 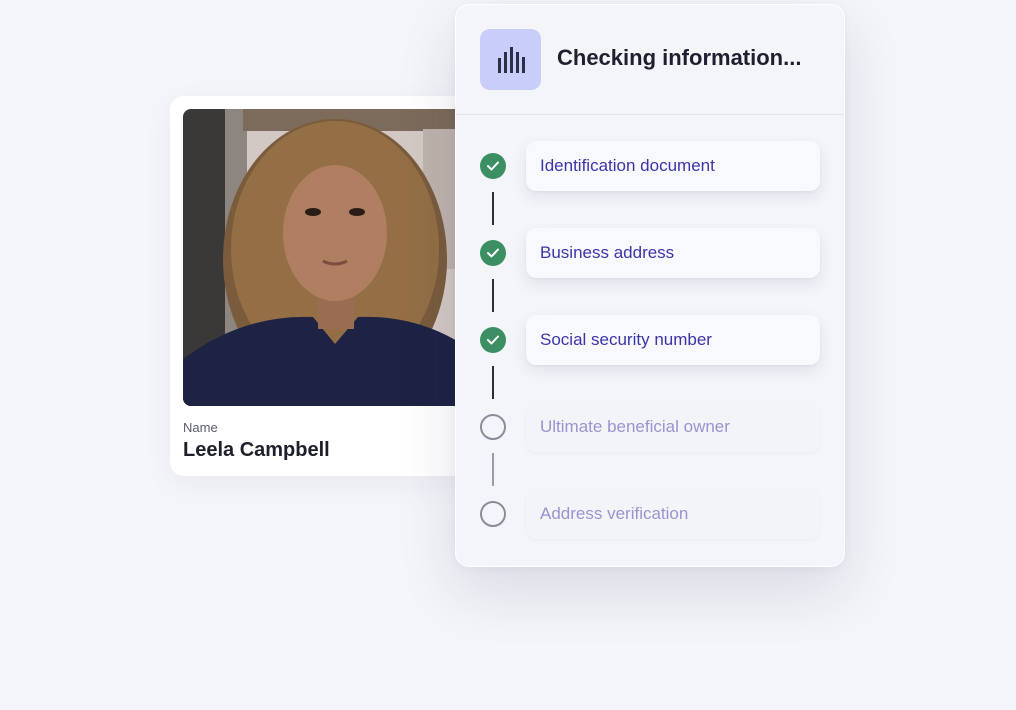 What do you see at coordinates (256, 450) in the screenshot?
I see `name-value: Leela Campbell` at bounding box center [256, 450].